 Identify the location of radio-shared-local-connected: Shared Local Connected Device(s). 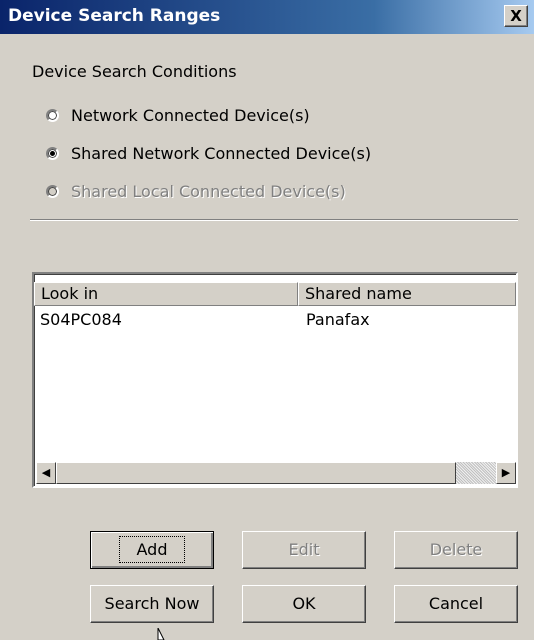
(196, 191).